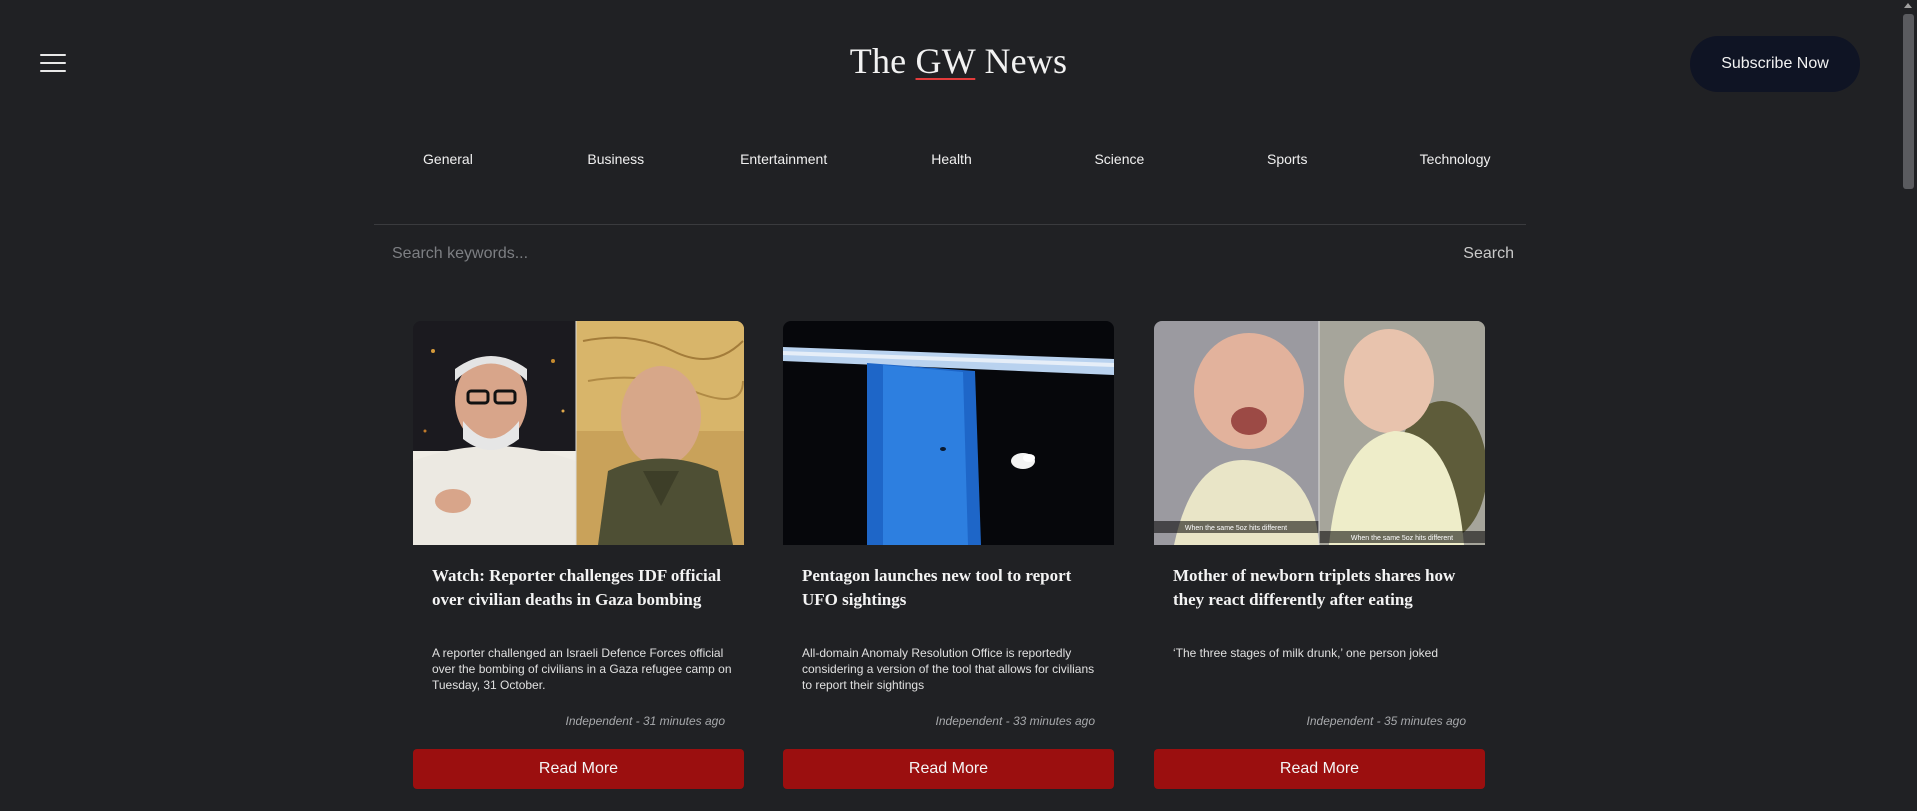  Describe the element at coordinates (1455, 160) in the screenshot. I see `category-technology: Technology` at that location.